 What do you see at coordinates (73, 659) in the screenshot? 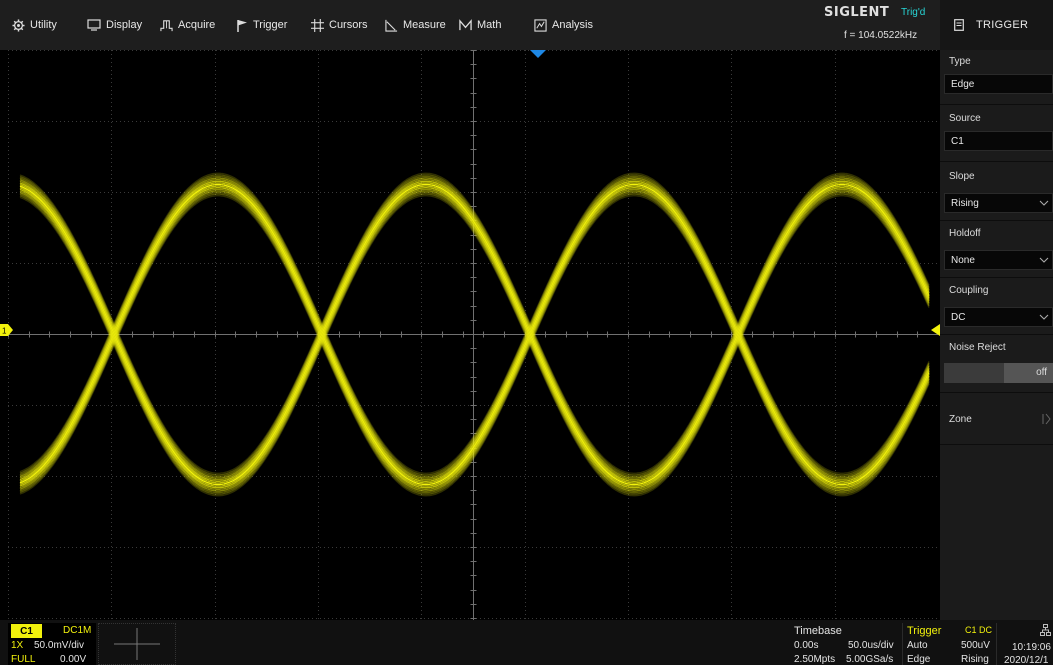
I see `channel1-offset: 0.00V` at bounding box center [73, 659].